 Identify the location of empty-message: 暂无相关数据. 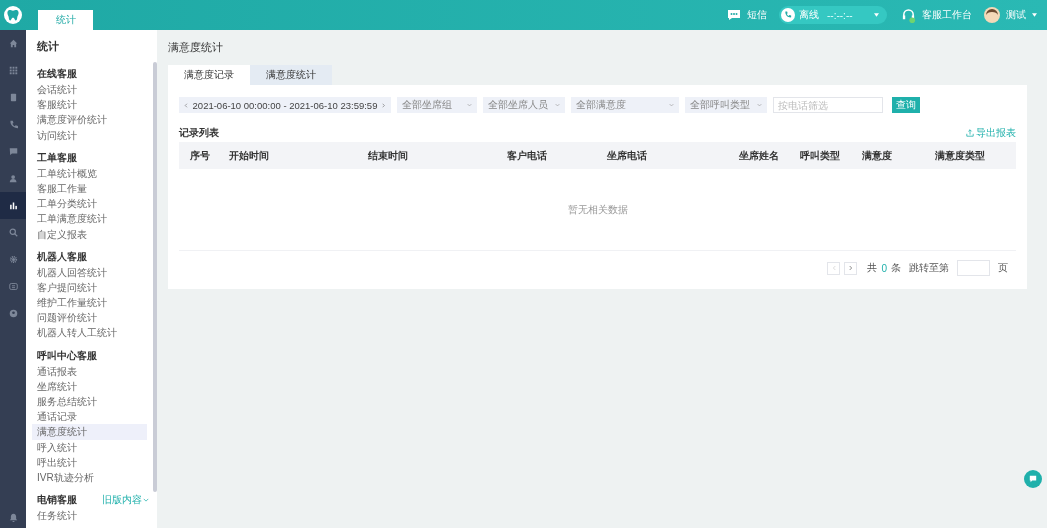
(597, 209).